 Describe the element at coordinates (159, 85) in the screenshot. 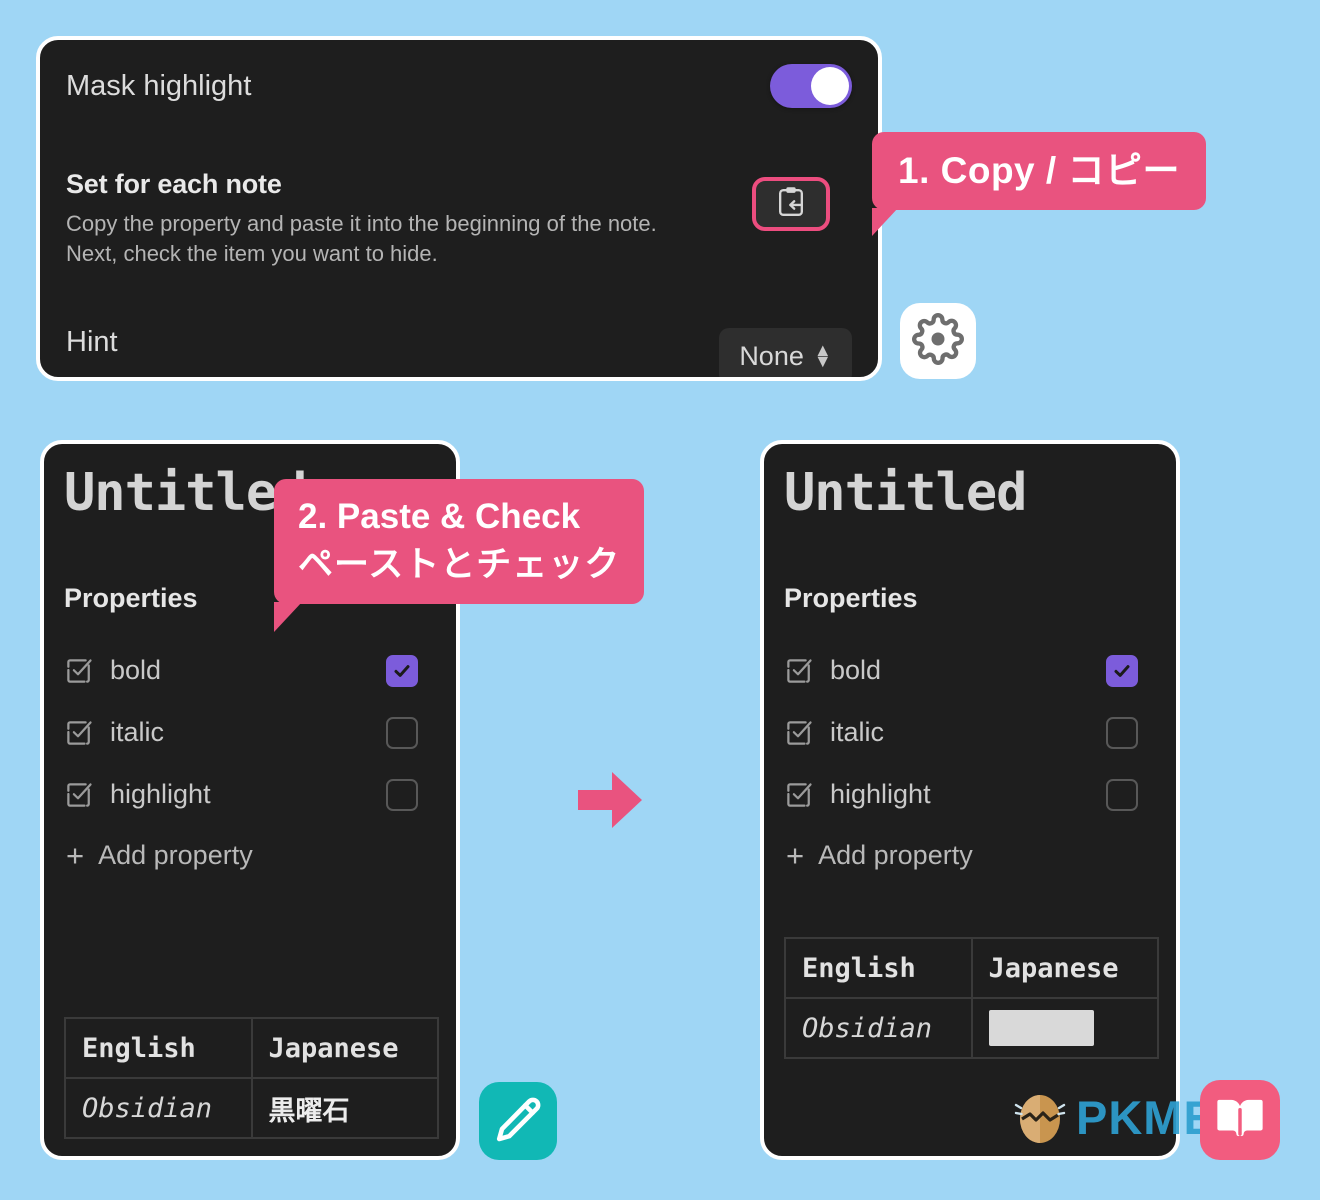

I see `mask-highlight-label: Mask highlight` at that location.